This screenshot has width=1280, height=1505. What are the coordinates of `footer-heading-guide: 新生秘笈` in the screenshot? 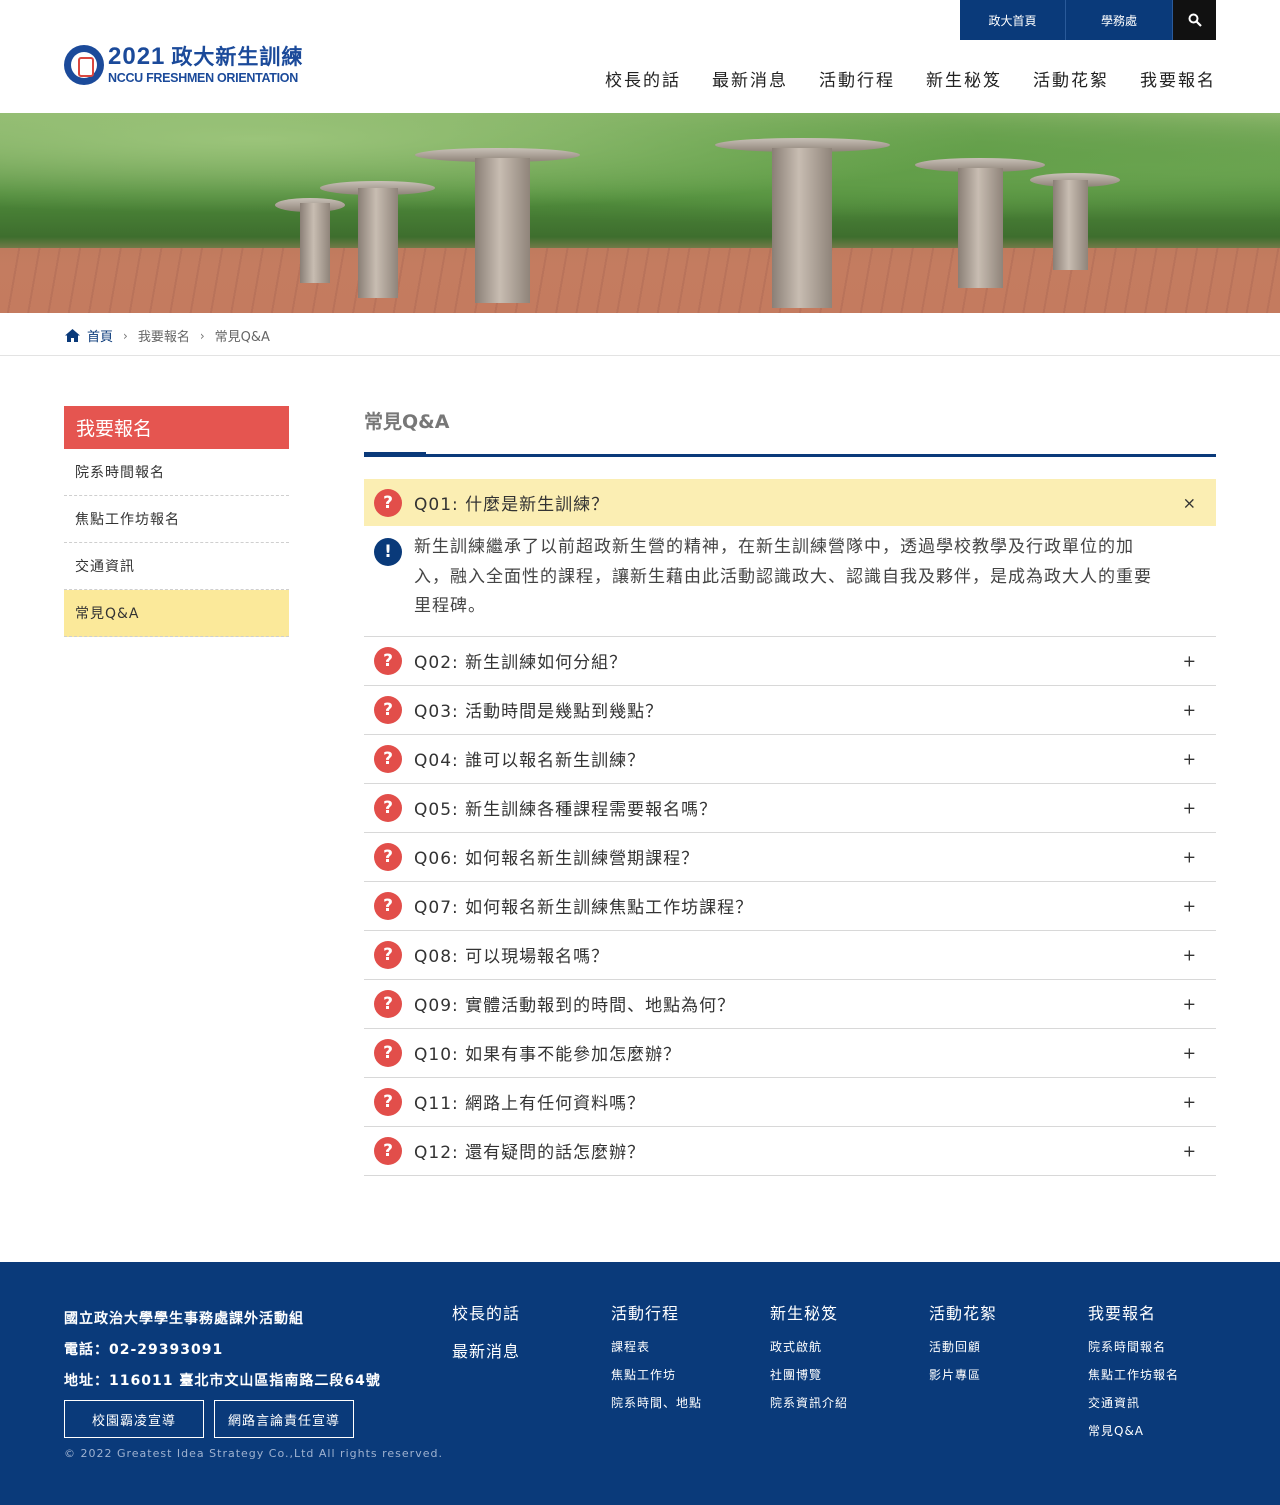 It's located at (809, 1312).